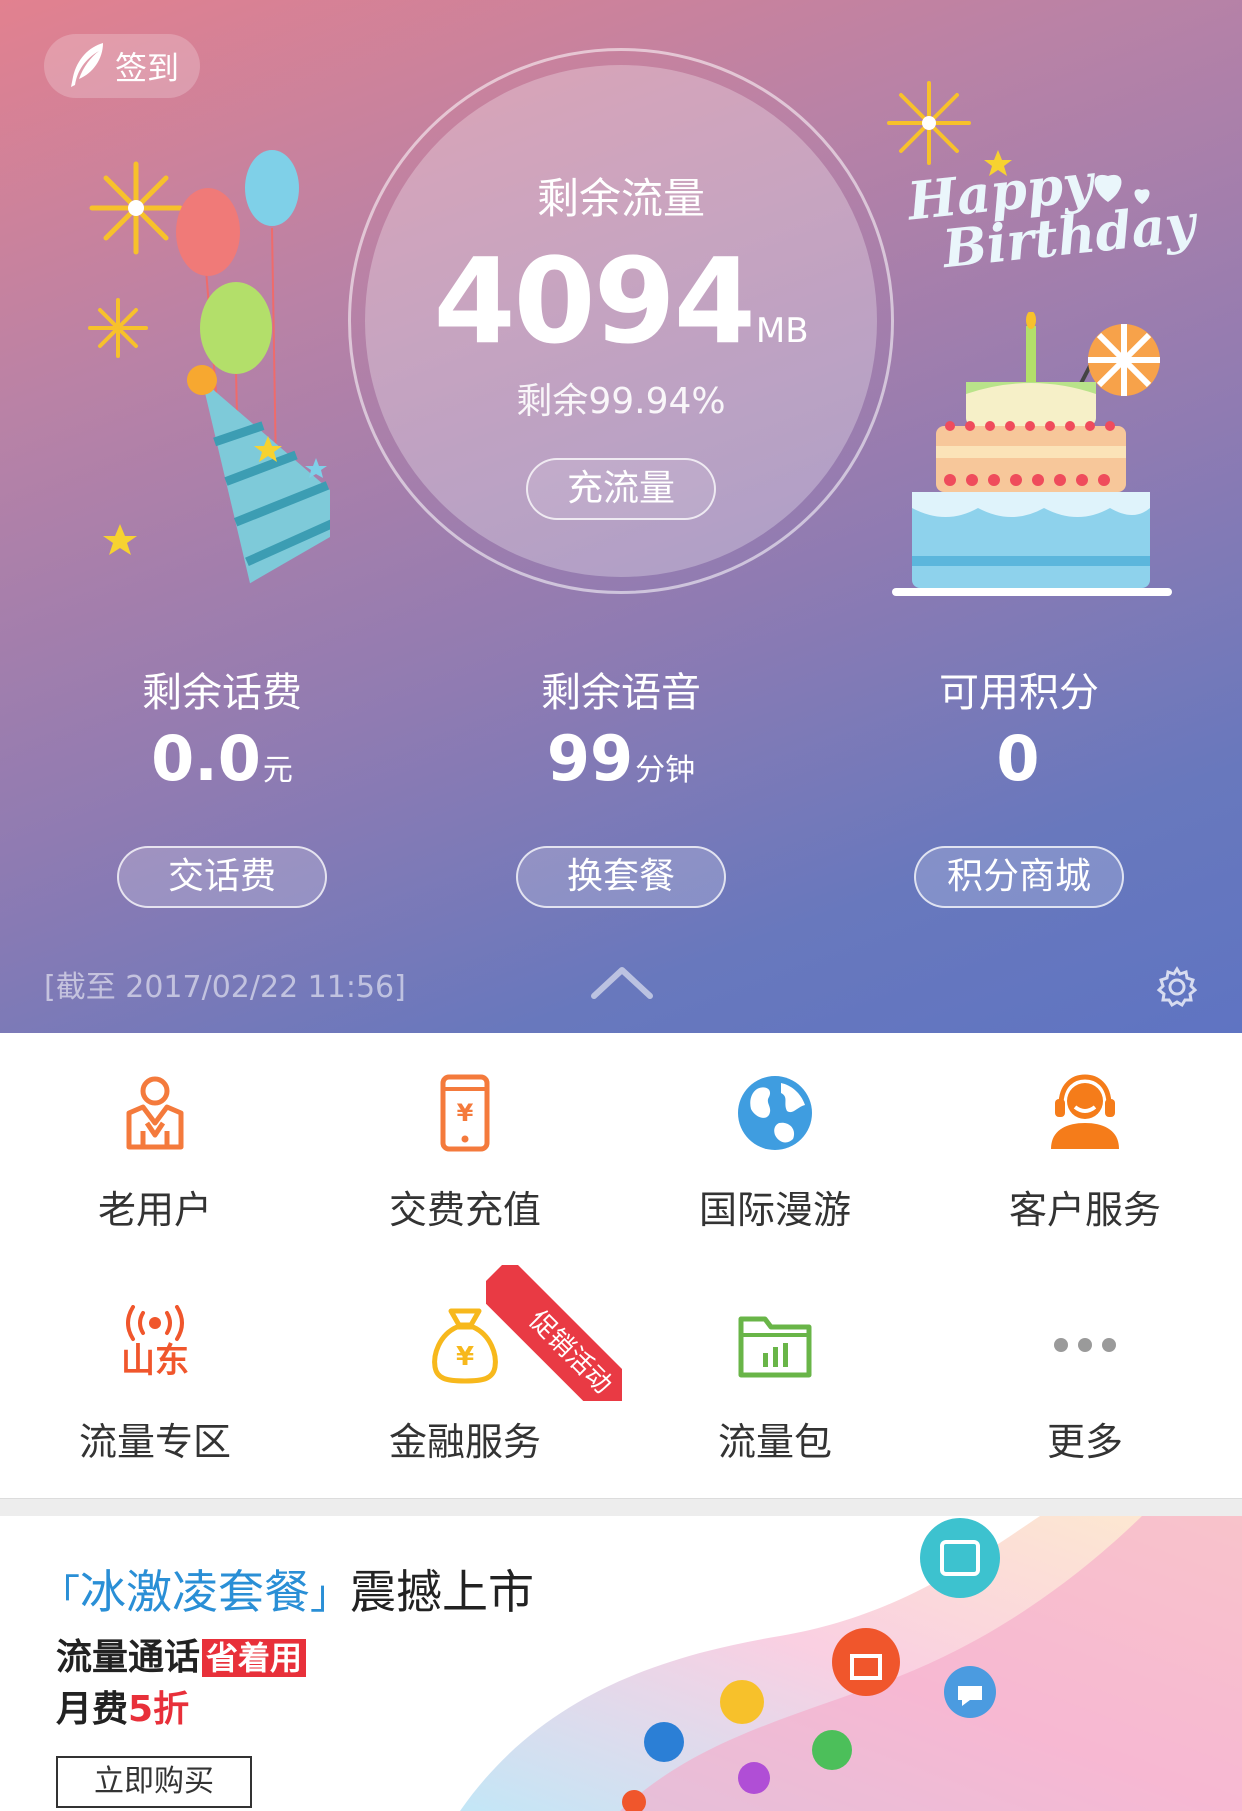 Image resolution: width=1242 pixels, height=1811 pixels. What do you see at coordinates (1177, 987) in the screenshot?
I see `gear-icon` at bounding box center [1177, 987].